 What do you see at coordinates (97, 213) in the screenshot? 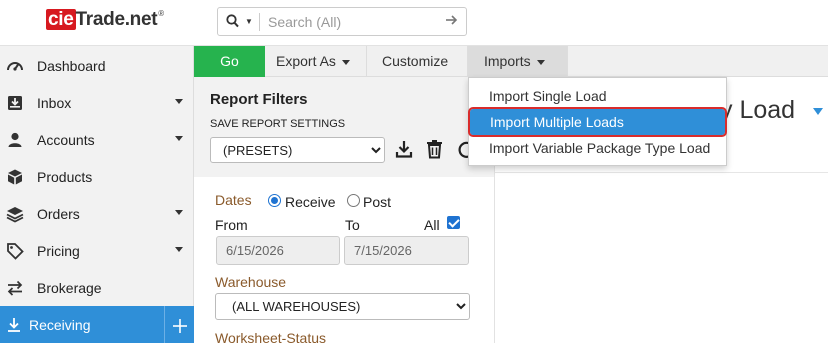
I see `sidebar-item-orders: Orders` at bounding box center [97, 213].